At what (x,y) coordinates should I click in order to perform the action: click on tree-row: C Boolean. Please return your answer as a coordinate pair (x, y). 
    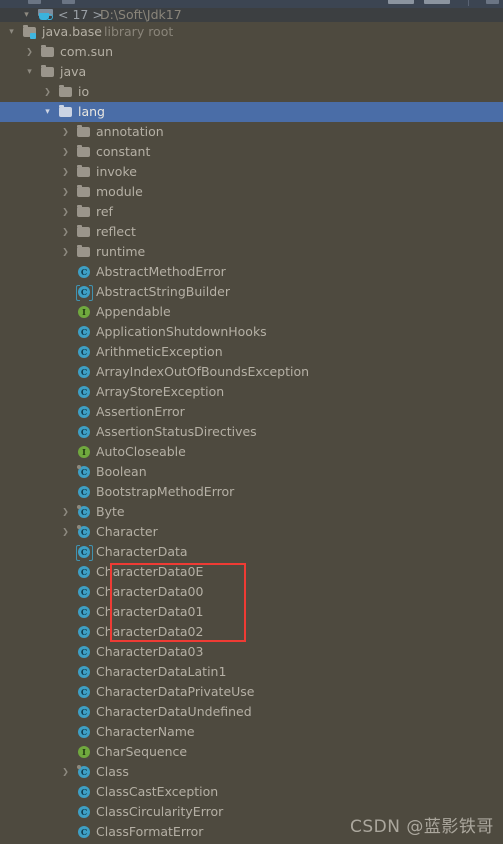
    Looking at the image, I should click on (251, 472).